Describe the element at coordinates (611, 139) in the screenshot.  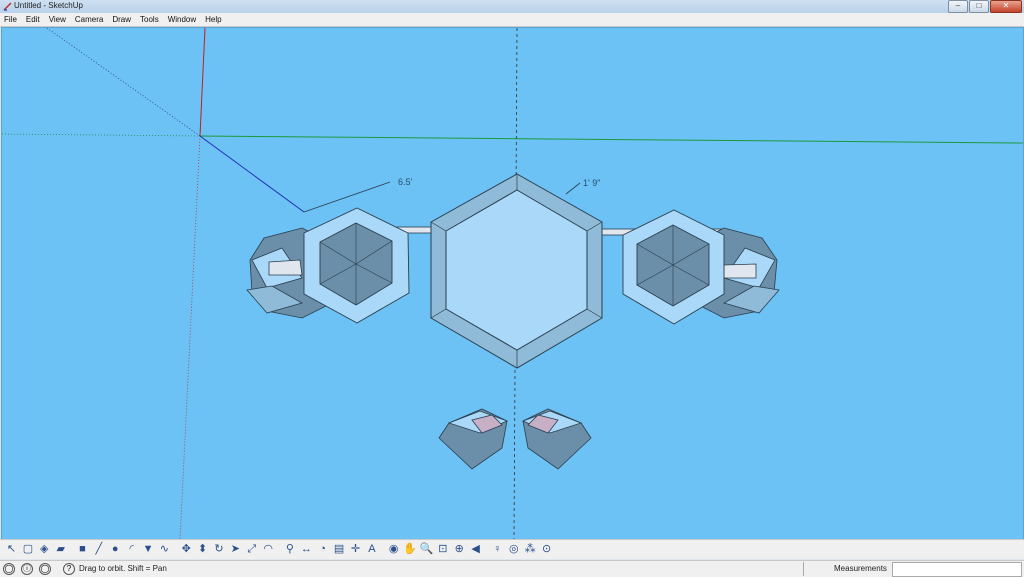
I see `green-axis` at that location.